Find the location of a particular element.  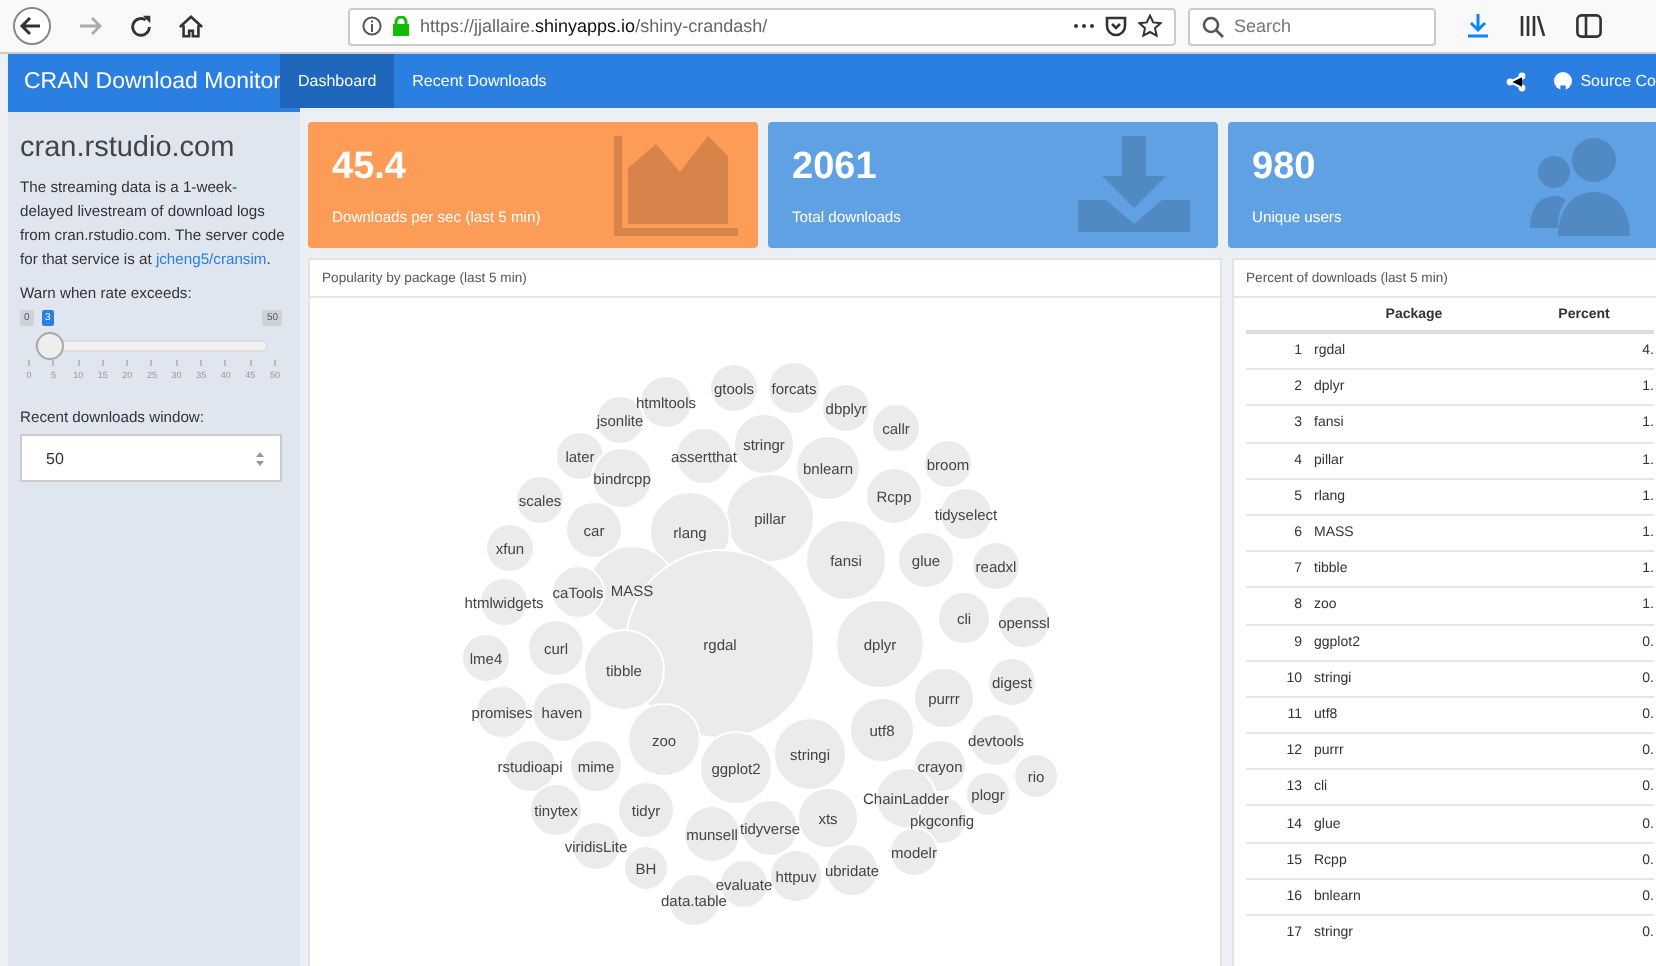

home-icon is located at coordinates (191, 26).